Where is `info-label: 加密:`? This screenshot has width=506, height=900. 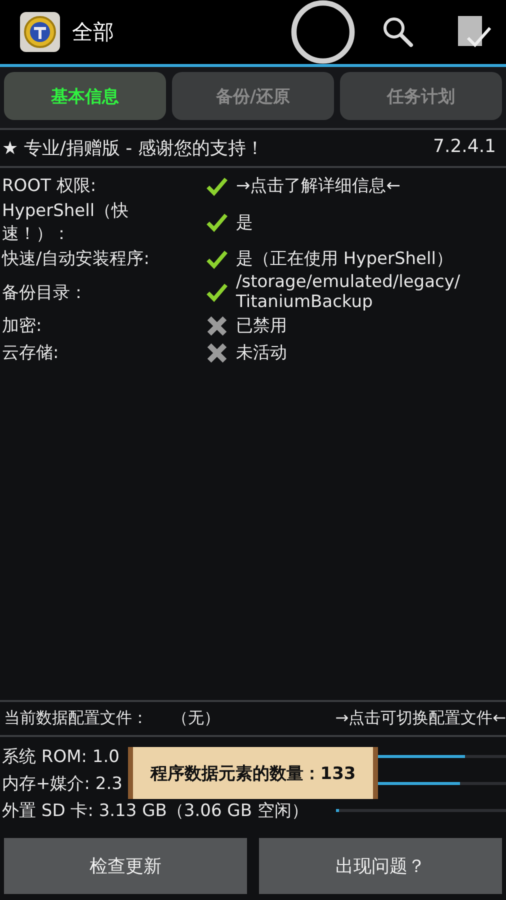
info-label: 加密: is located at coordinates (22, 326).